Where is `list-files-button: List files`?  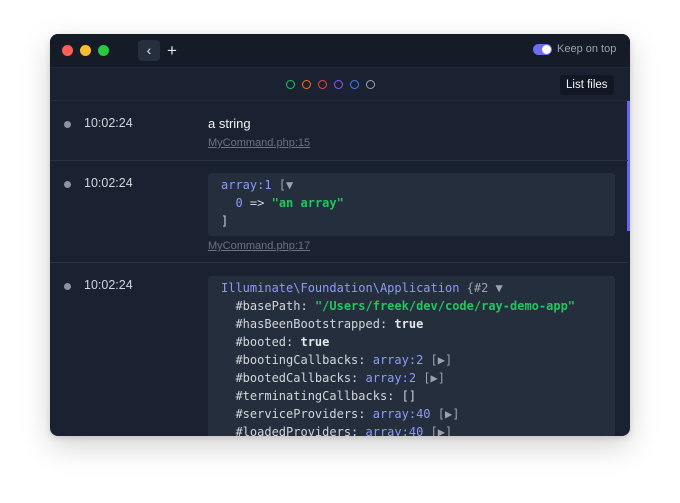
list-files-button: List files is located at coordinates (587, 85).